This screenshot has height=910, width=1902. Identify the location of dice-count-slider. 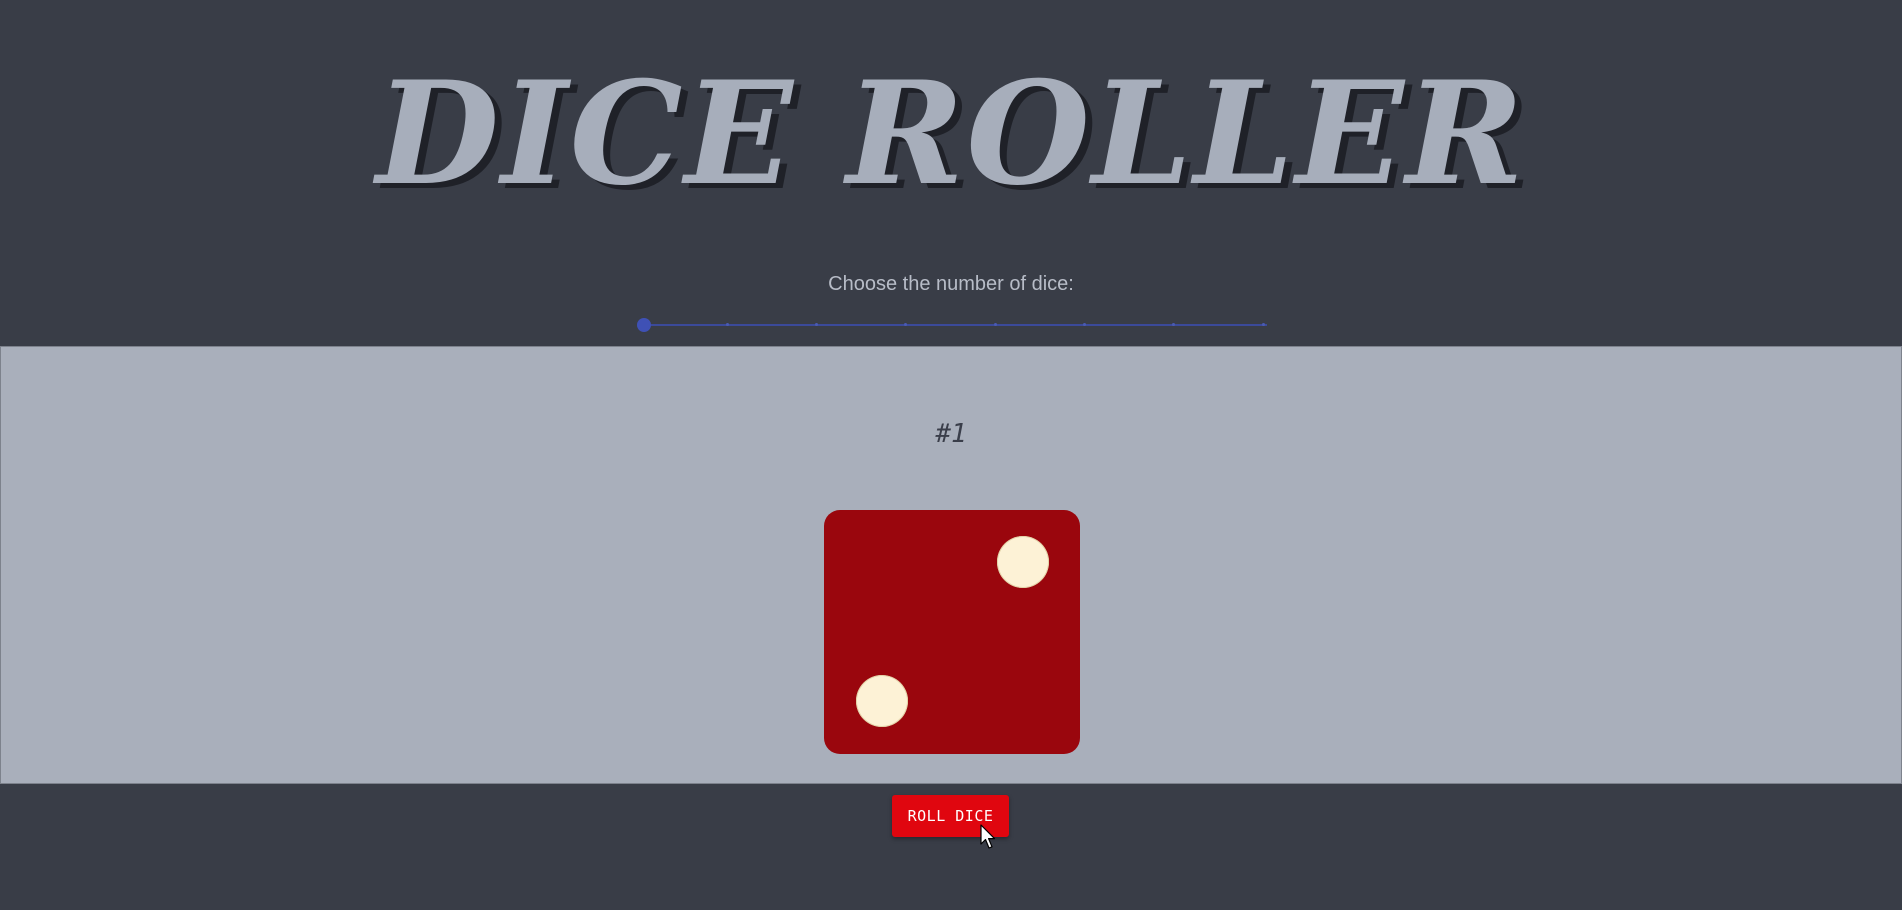
(952, 325).